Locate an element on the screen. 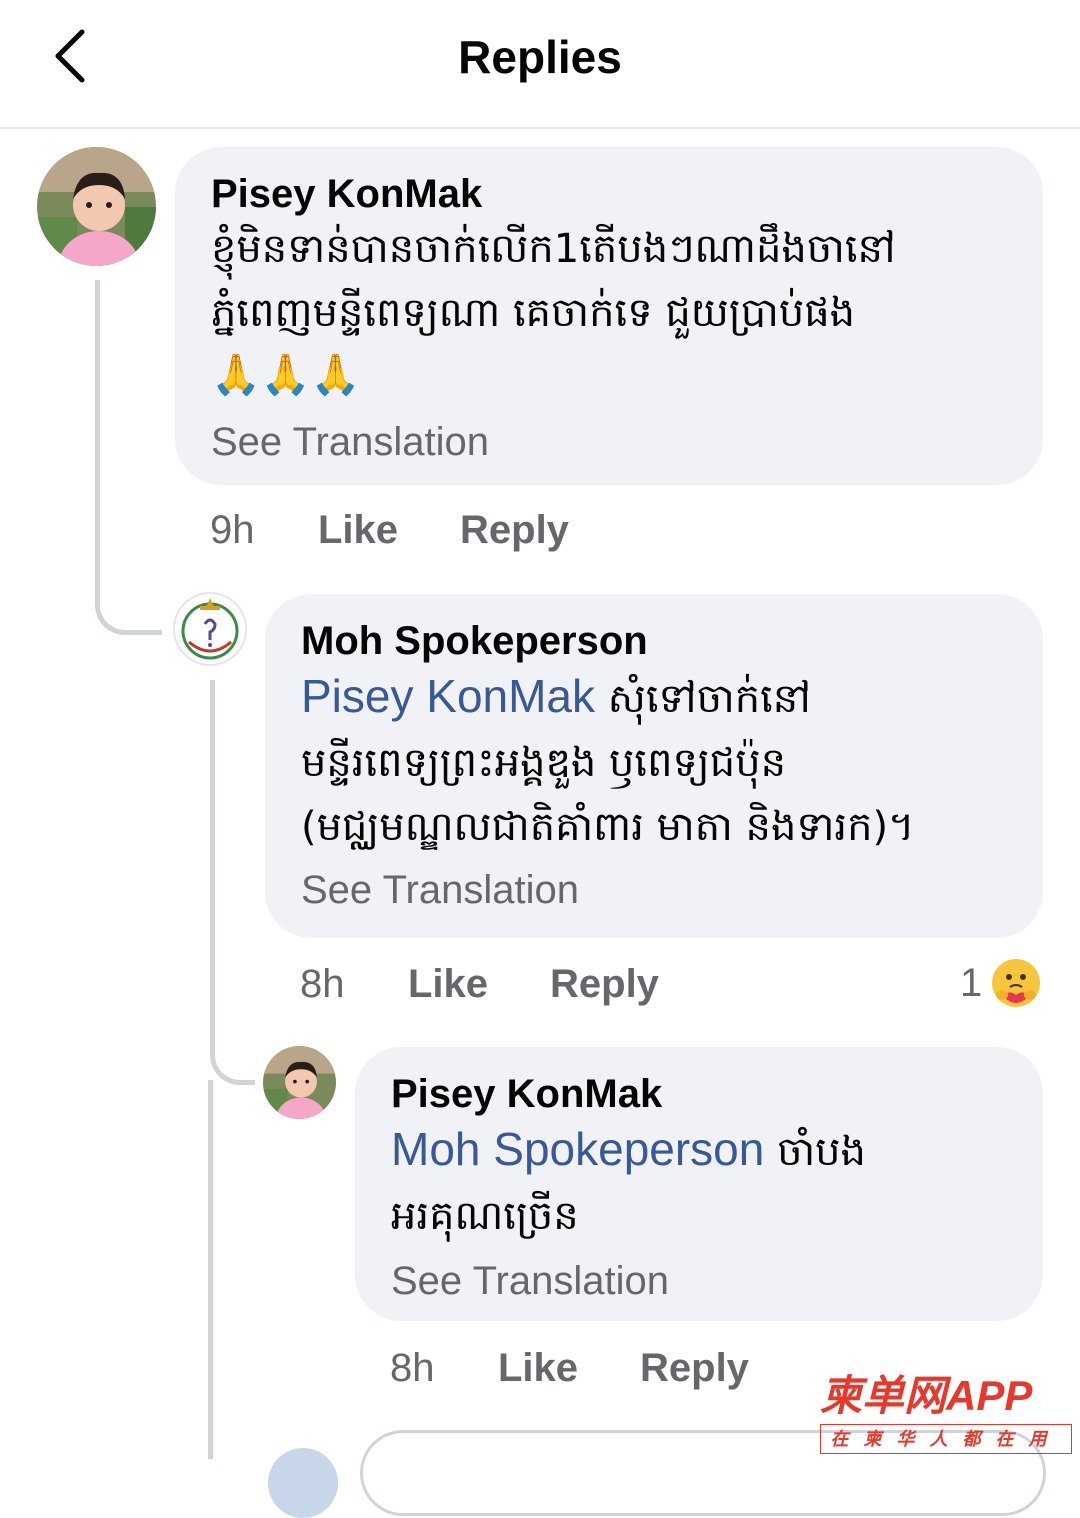 This screenshot has width=1080, height=1518. top-bar: Replies is located at coordinates (540, 64).